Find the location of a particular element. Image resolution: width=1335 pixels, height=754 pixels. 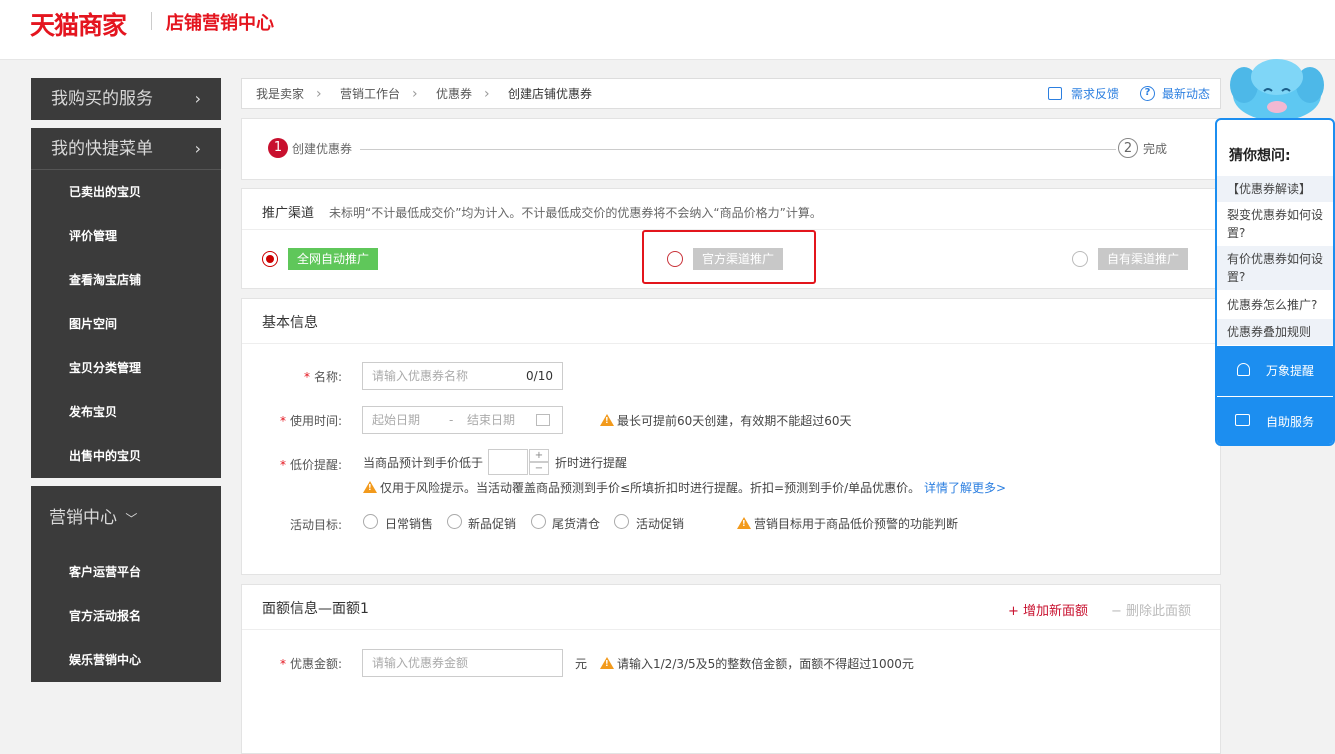

coupon-name-input: 请输入优惠券名称 0/10 is located at coordinates (462, 376).